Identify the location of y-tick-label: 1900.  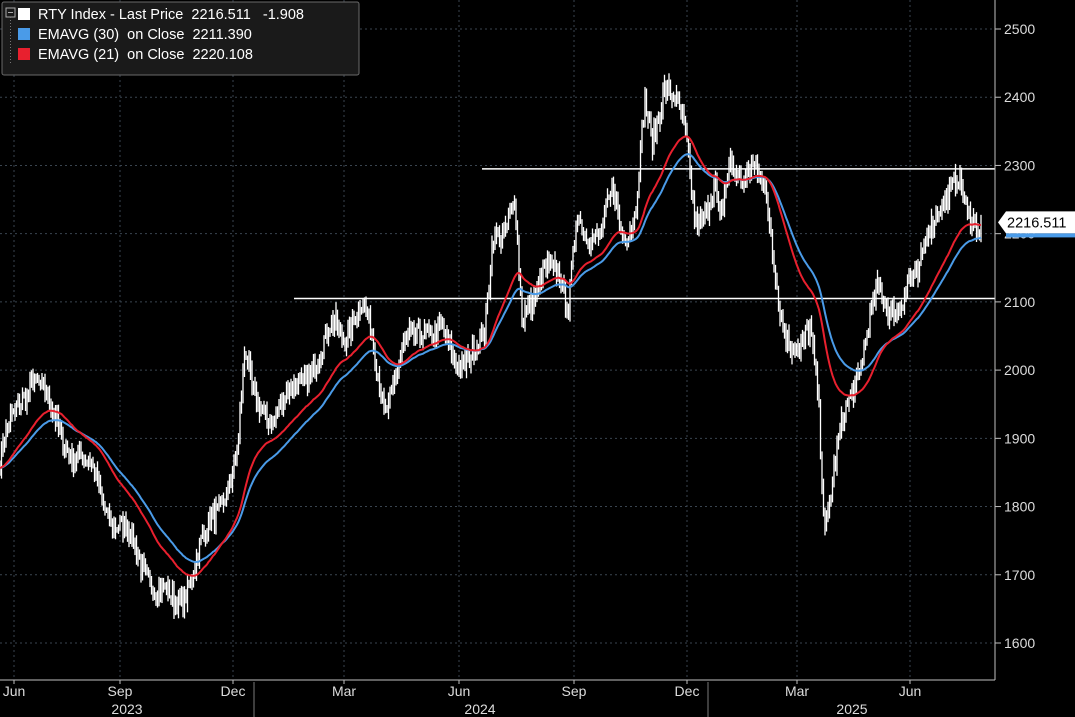
(1019, 438).